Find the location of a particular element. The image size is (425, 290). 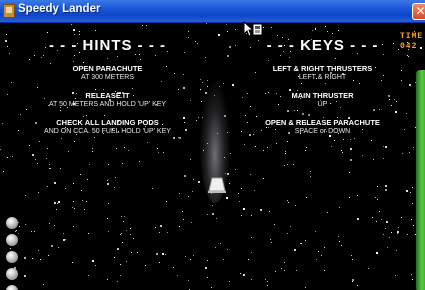

key-action: LEFT & RIGHT THRUSTERS is located at coordinates (322, 68).